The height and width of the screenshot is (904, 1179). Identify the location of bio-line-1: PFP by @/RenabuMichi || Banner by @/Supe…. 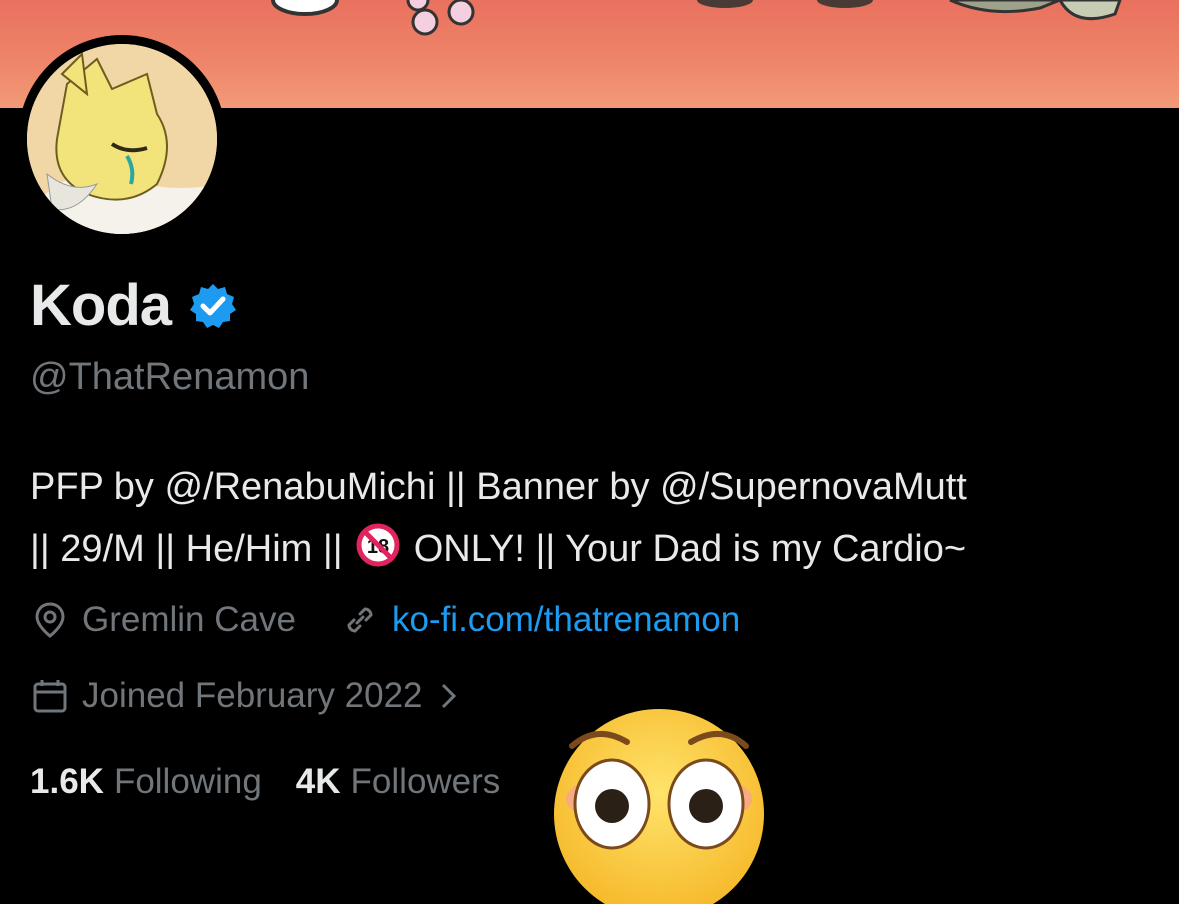
(498, 487).